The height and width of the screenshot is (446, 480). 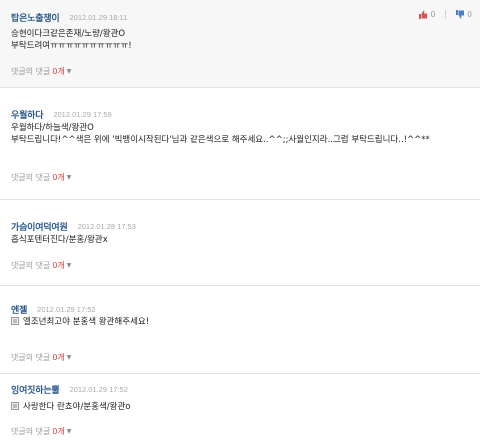 I want to click on comment-body: 사랑한다 란쵸야/분홍색/왕관o, so click(x=239, y=407).